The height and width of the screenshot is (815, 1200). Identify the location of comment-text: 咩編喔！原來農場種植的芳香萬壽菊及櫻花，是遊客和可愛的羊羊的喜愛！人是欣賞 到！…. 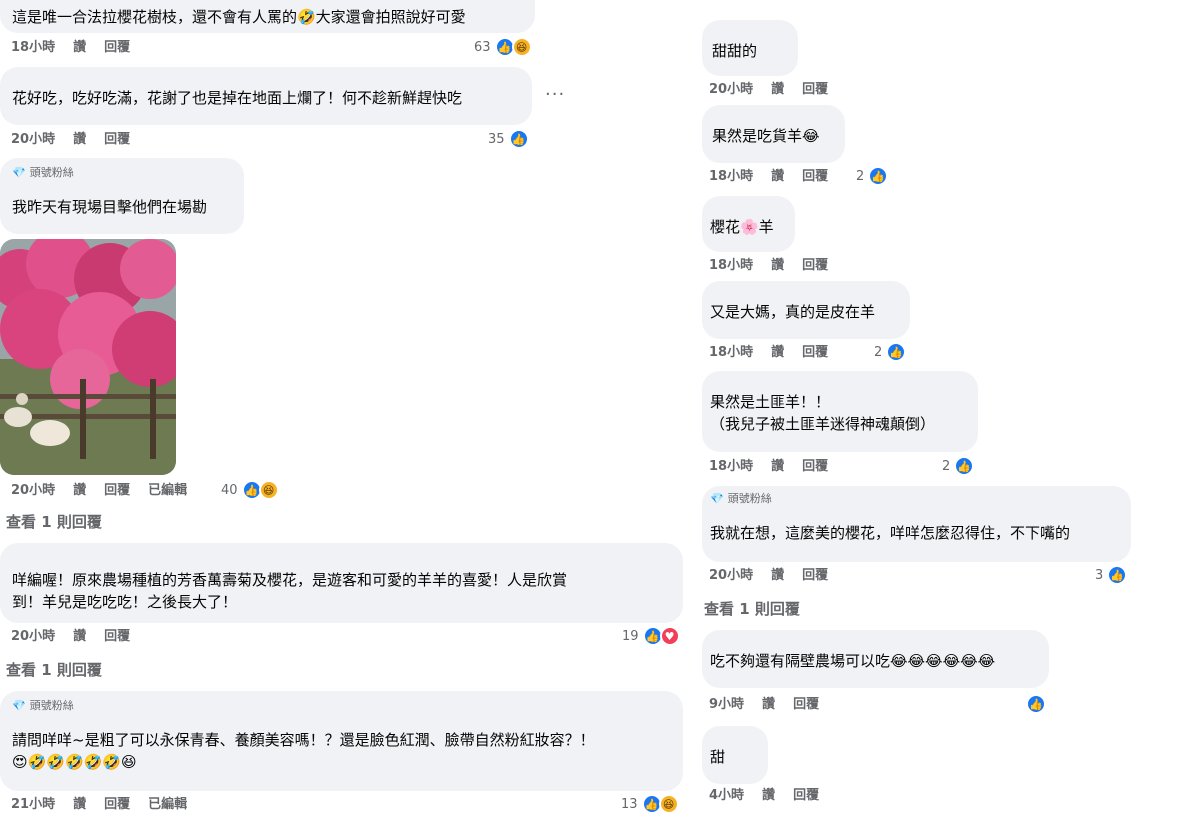
(290, 591).